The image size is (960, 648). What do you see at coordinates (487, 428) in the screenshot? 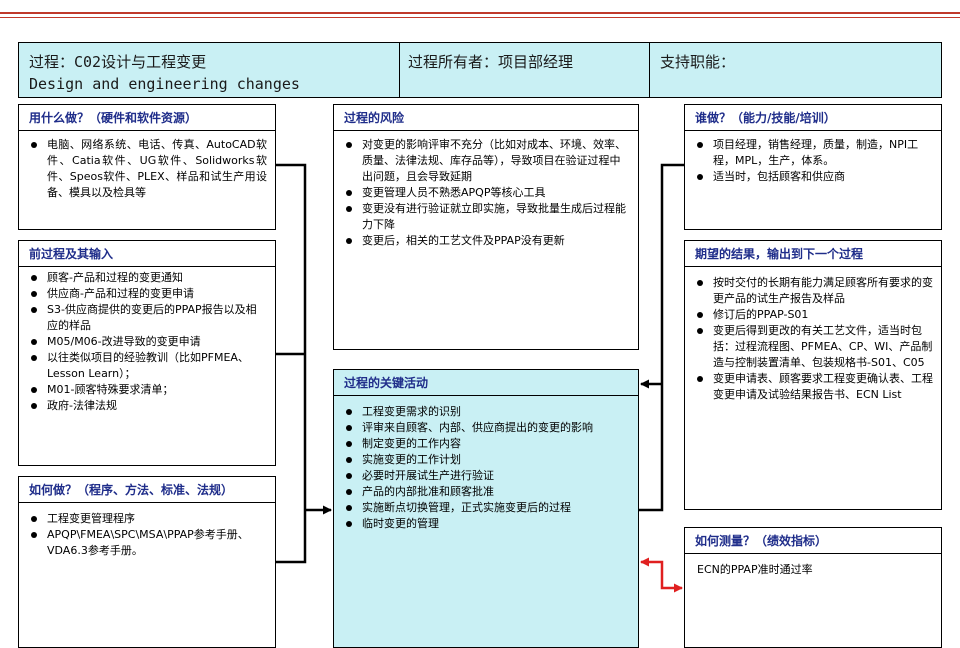
I see `list-item: 评审来自顾客、内部、供应商提出的变更的影响` at bounding box center [487, 428].